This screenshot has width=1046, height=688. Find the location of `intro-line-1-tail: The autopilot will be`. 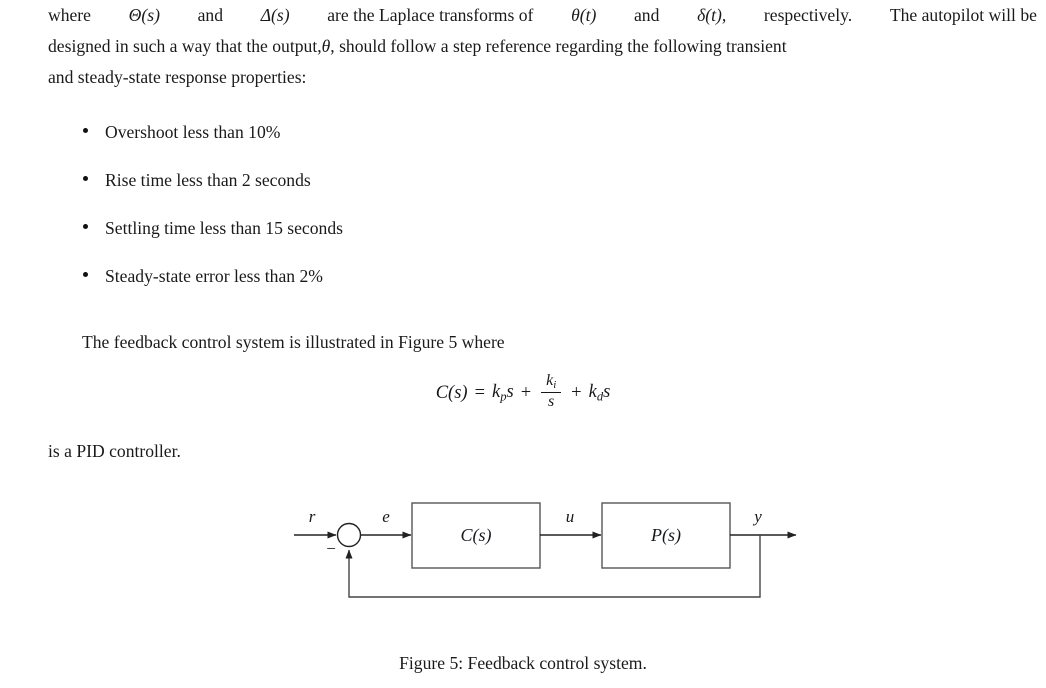

intro-line-1-tail: The autopilot will be is located at coordinates (963, 15).